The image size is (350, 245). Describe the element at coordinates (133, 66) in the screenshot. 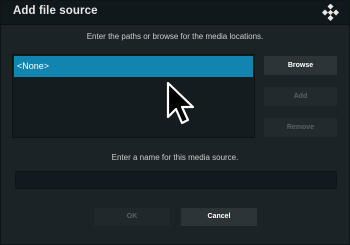

I see `list-item: <None>` at that location.